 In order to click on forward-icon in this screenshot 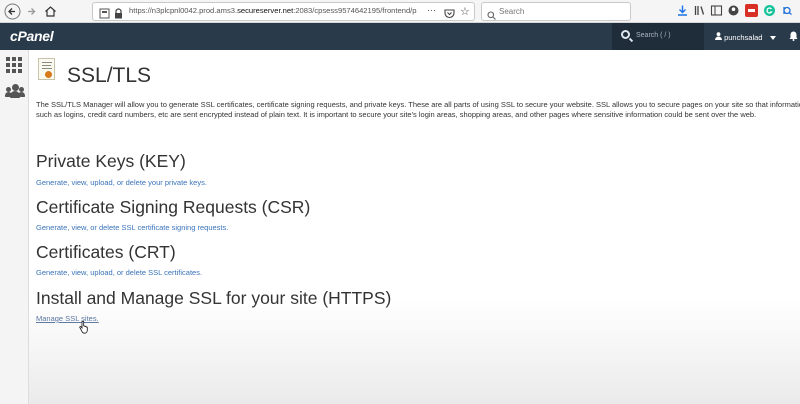, I will do `click(31, 11)`.